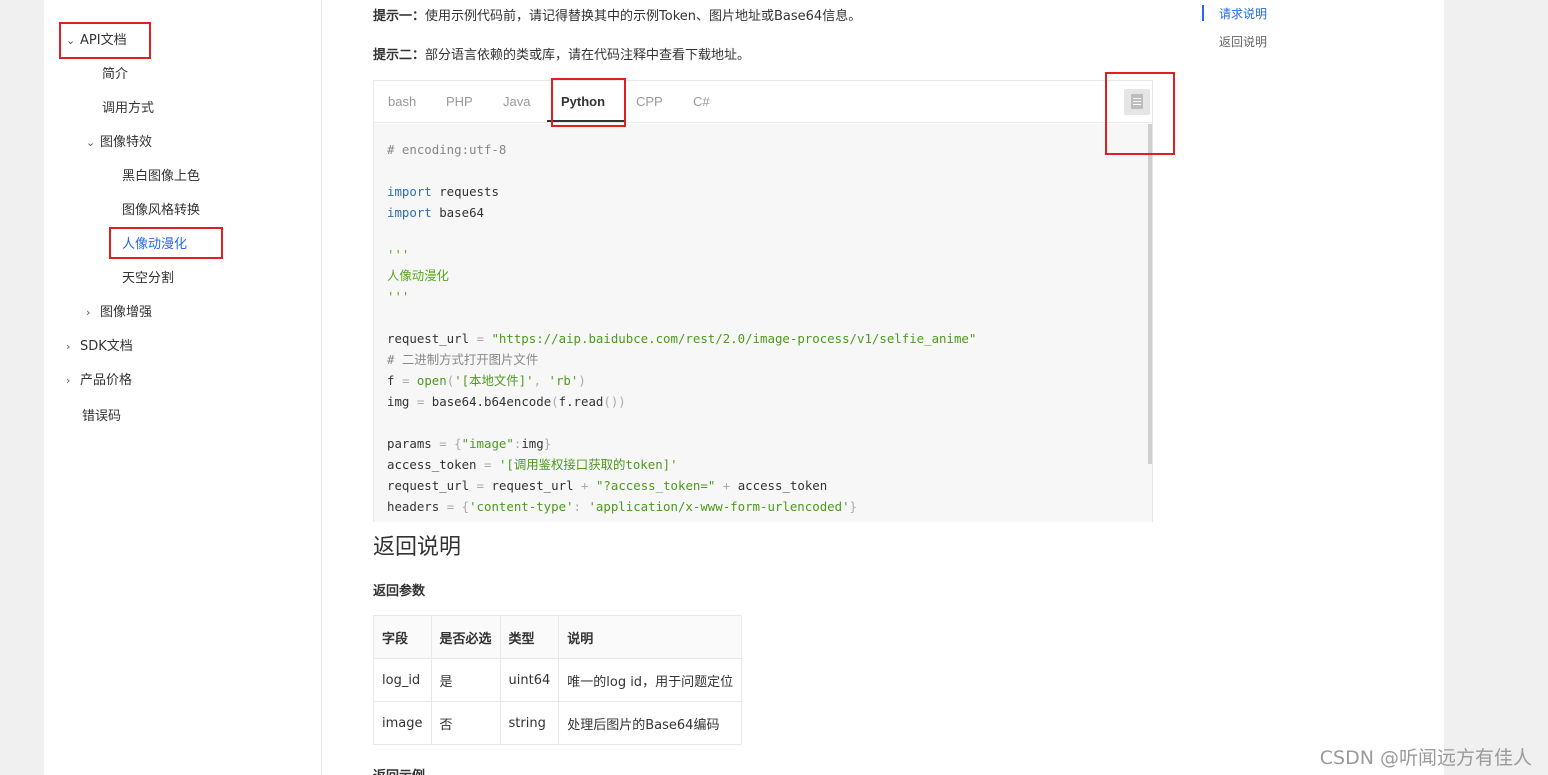 The height and width of the screenshot is (775, 1548). I want to click on table-cell: 处理后图片的Base64编码, so click(650, 723).